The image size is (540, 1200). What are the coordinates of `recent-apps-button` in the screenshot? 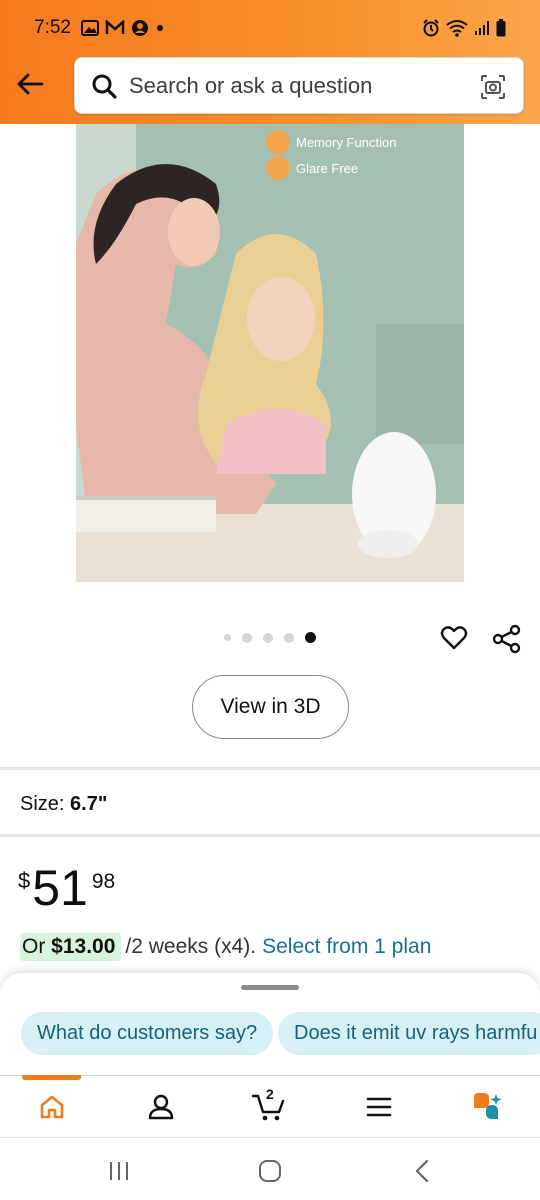 It's located at (119, 1171).